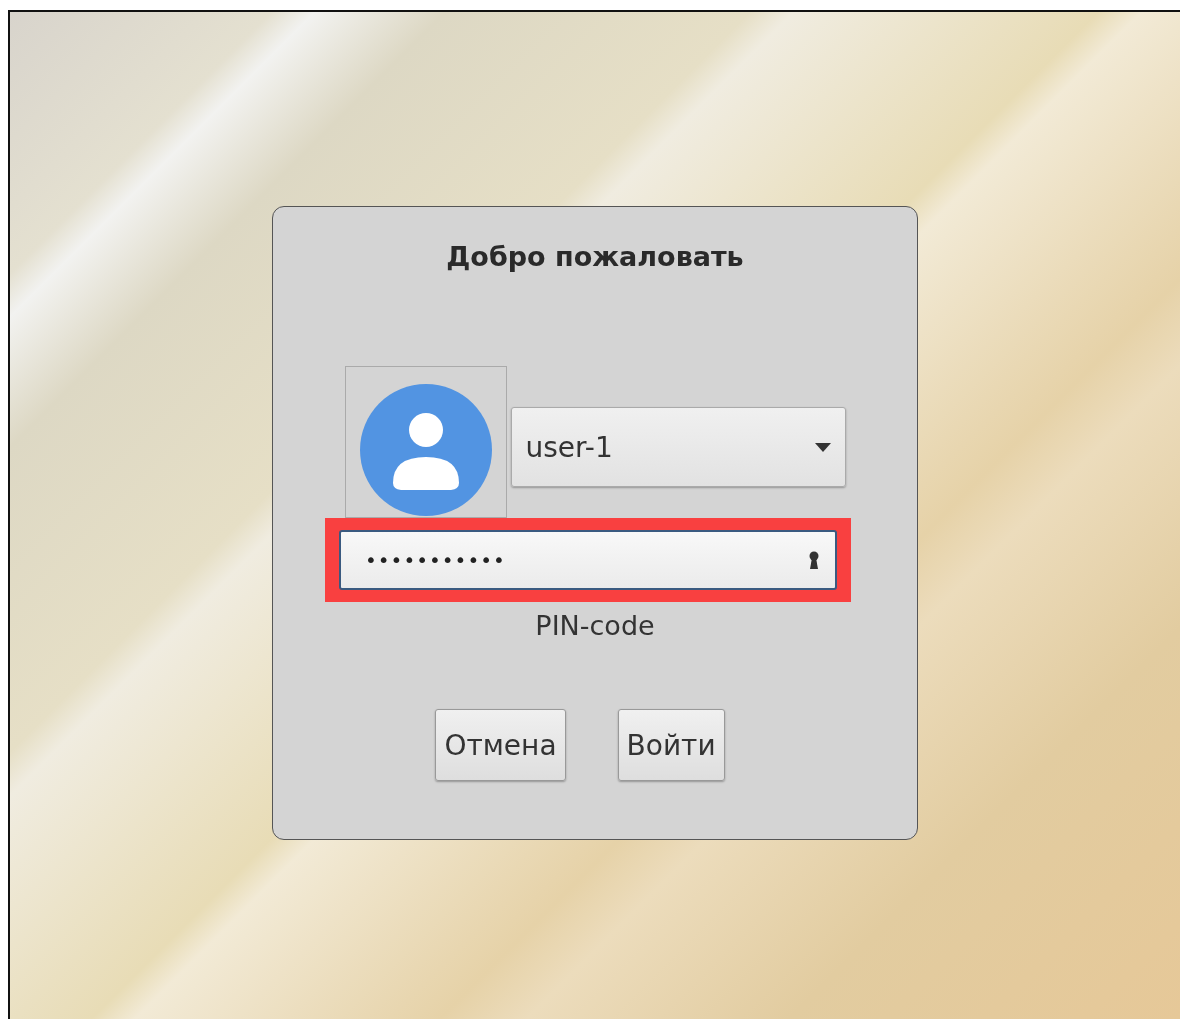 This screenshot has height=1019, width=1182. I want to click on user-select: user-1, so click(678, 447).